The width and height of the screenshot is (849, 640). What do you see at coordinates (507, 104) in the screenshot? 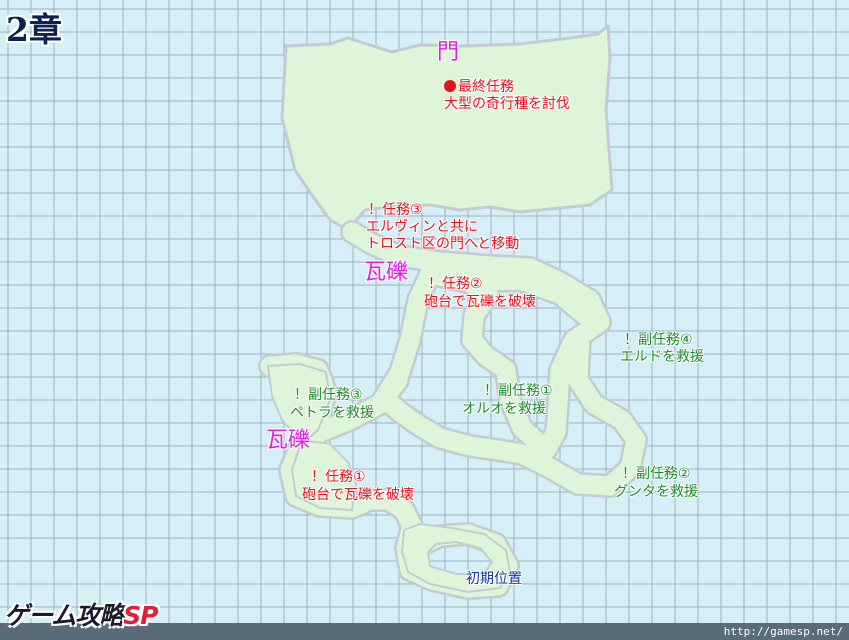
I see `final-mission-description: 大型の奇行種を討伐` at bounding box center [507, 104].